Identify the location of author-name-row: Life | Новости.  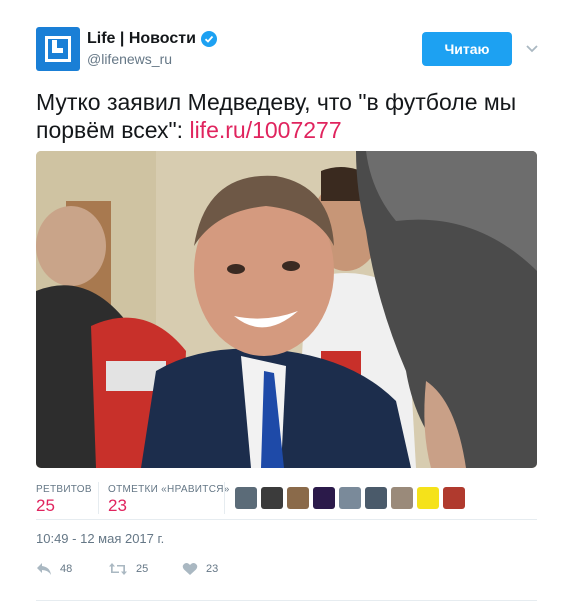
(152, 39).